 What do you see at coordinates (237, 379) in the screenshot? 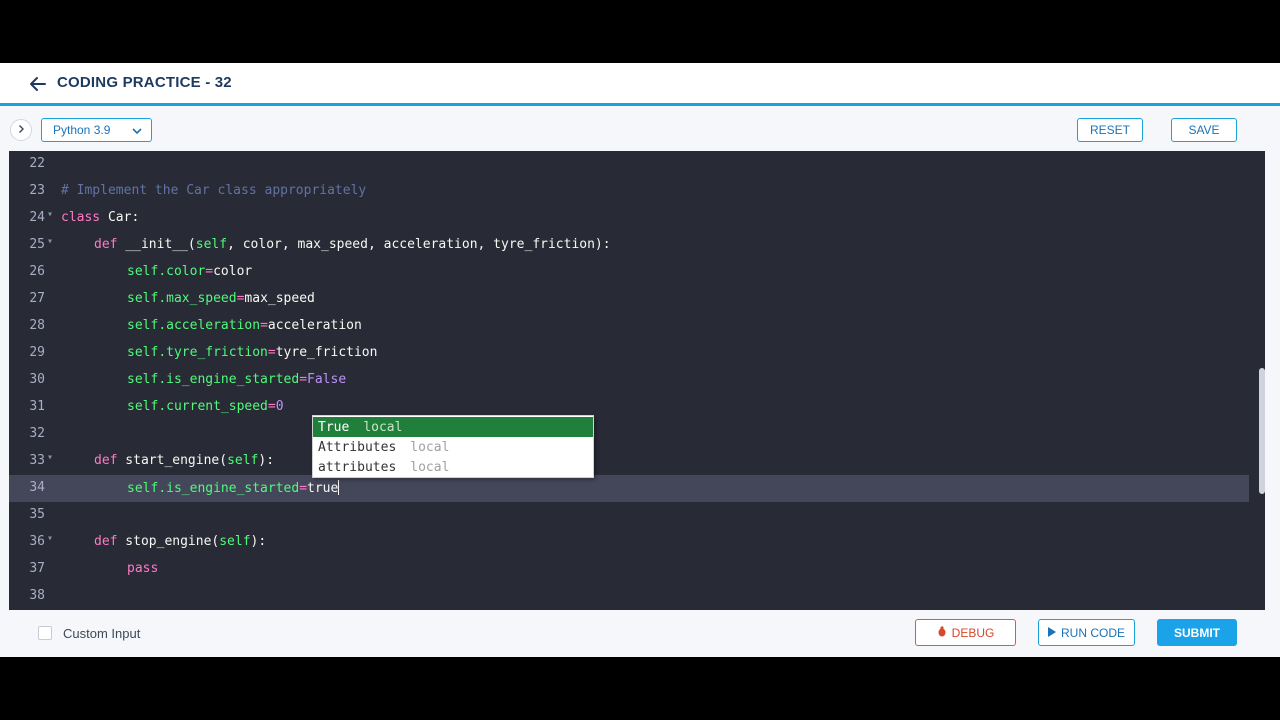
I see `code-text: self.is_engine_started=False` at bounding box center [237, 379].